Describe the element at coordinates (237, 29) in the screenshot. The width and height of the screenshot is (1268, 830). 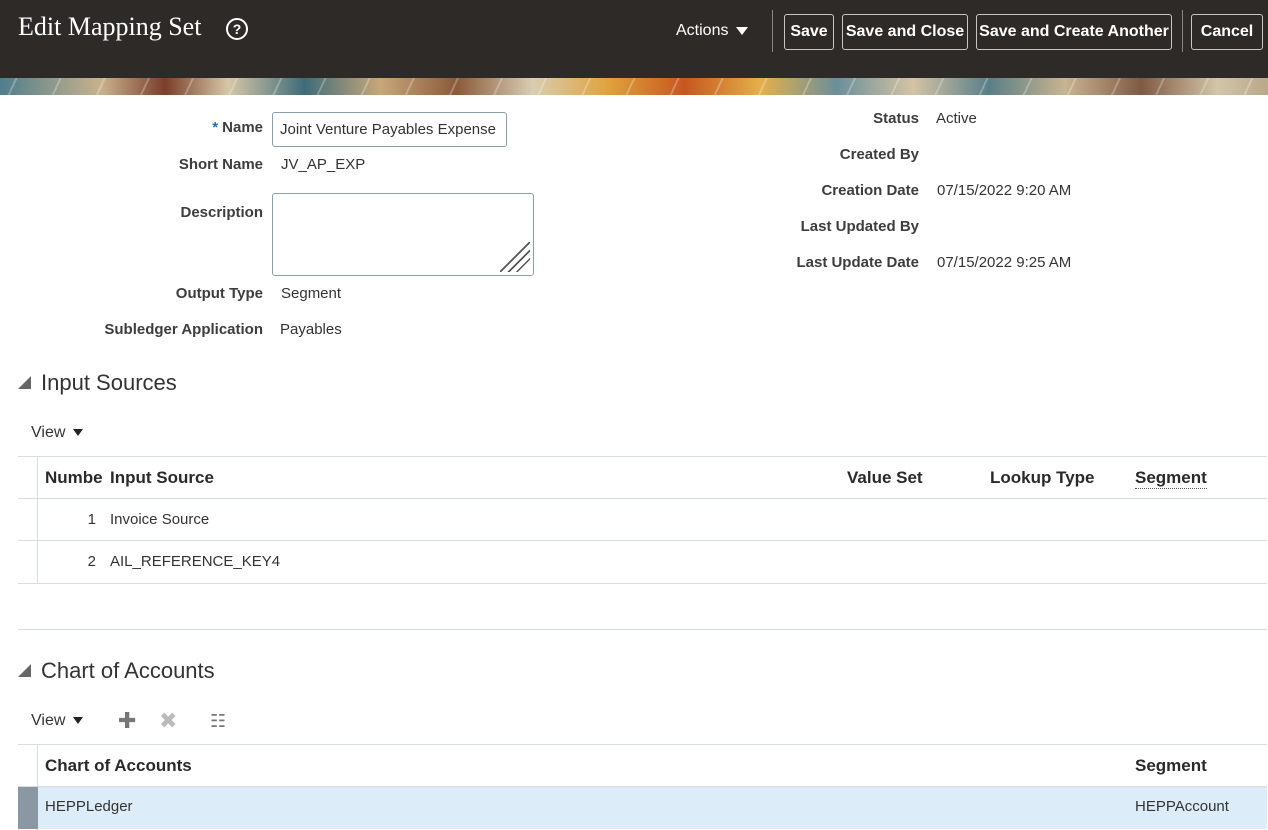
I see `help-icon: ?` at that location.